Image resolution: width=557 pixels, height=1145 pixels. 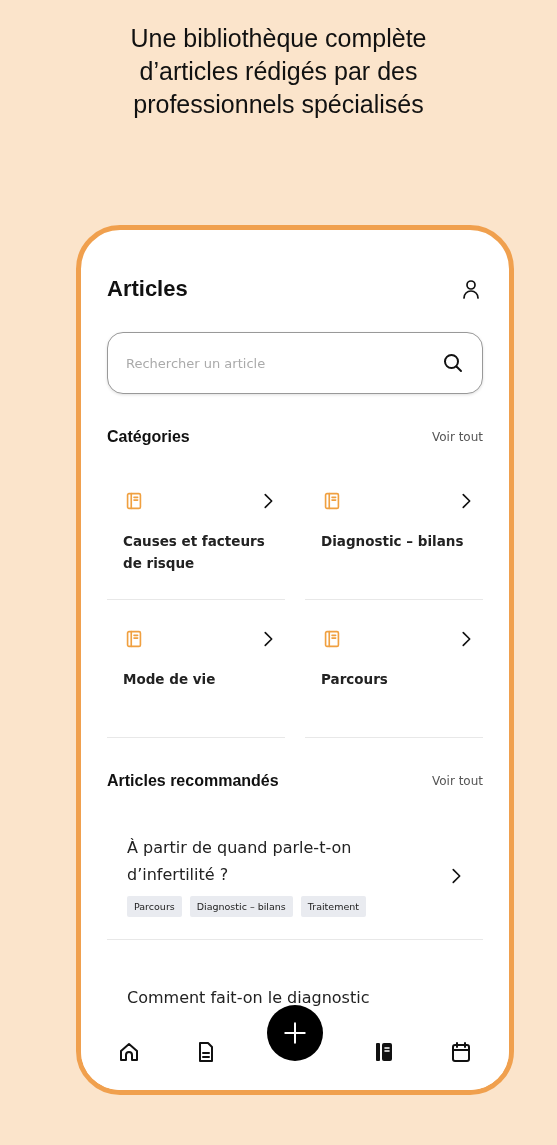 I want to click on tag: Traitement, so click(x=333, y=906).